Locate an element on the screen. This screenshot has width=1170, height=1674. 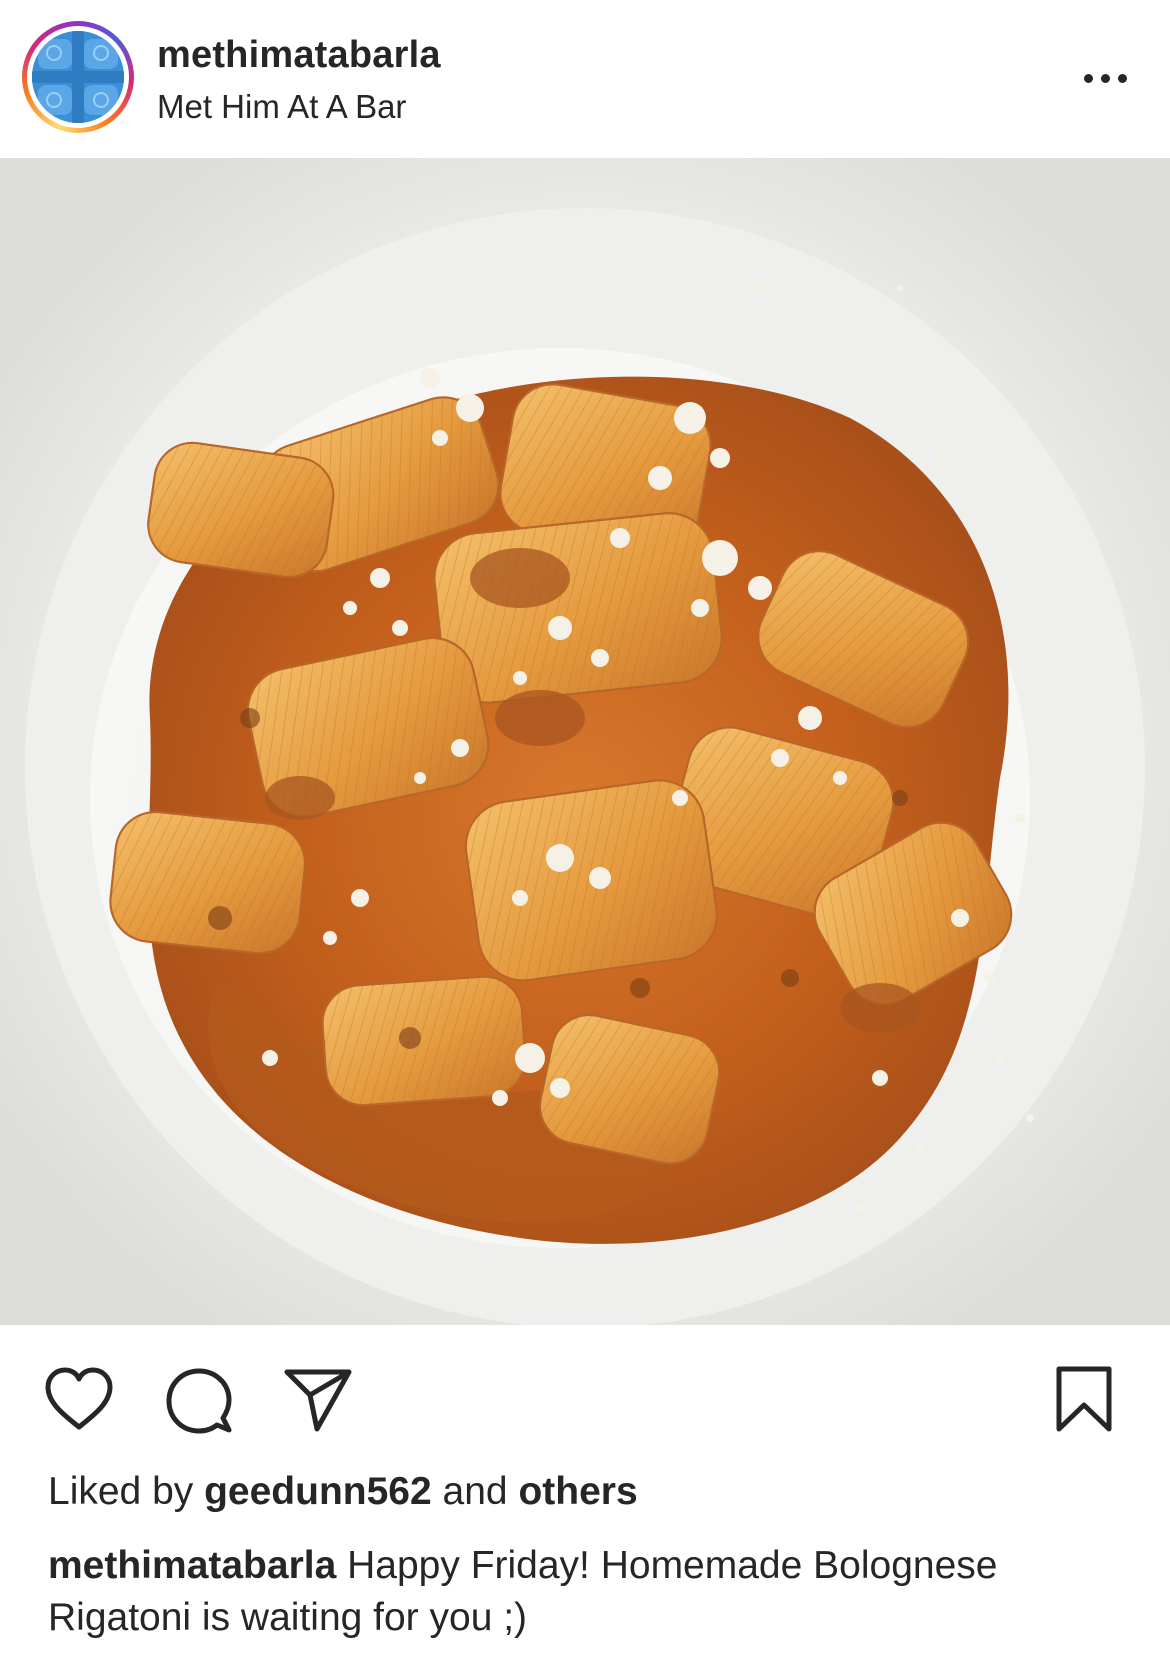
avatar is located at coordinates (78, 77).